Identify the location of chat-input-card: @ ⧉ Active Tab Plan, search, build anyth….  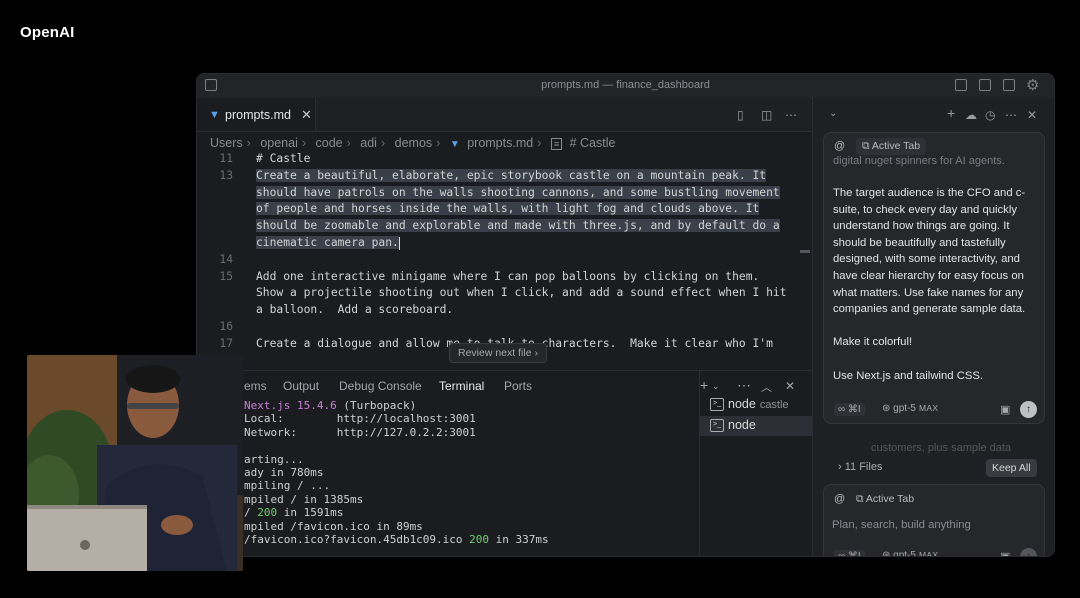
(934, 520).